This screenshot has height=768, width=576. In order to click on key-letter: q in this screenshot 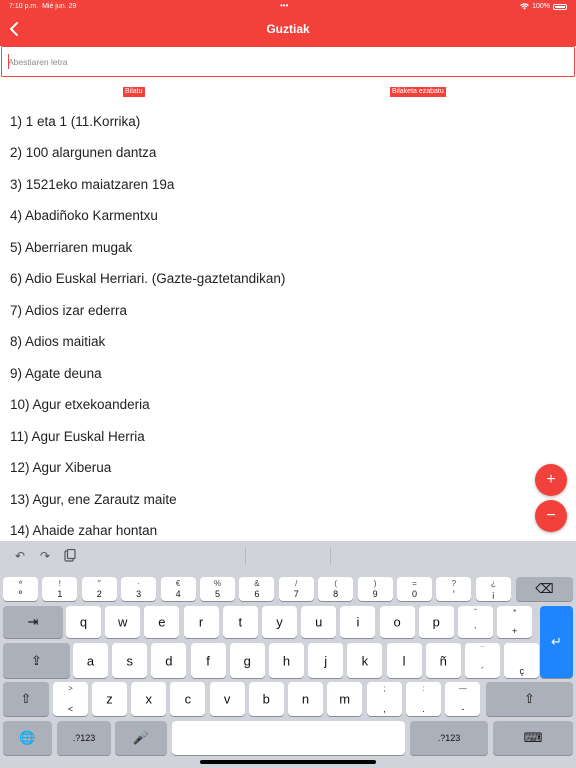, I will do `click(83, 622)`.